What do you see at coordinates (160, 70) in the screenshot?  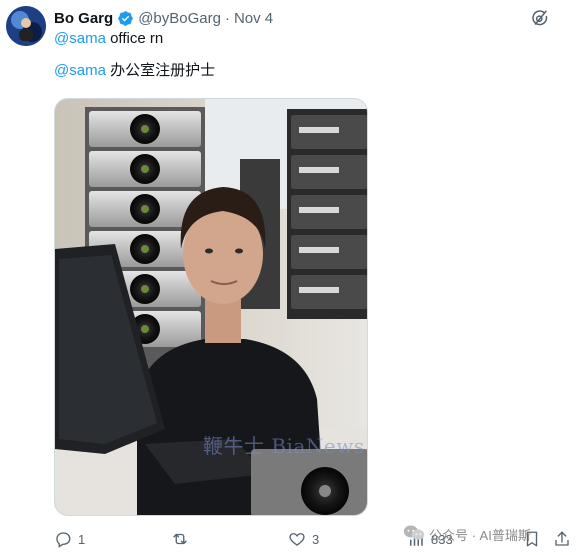 I see `tweet-text-translation: 办公室注册护士` at bounding box center [160, 70].